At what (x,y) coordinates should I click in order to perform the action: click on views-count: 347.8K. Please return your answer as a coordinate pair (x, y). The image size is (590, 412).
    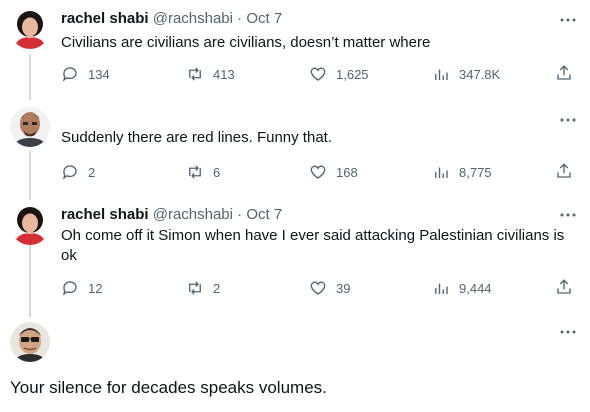
    Looking at the image, I should click on (480, 74).